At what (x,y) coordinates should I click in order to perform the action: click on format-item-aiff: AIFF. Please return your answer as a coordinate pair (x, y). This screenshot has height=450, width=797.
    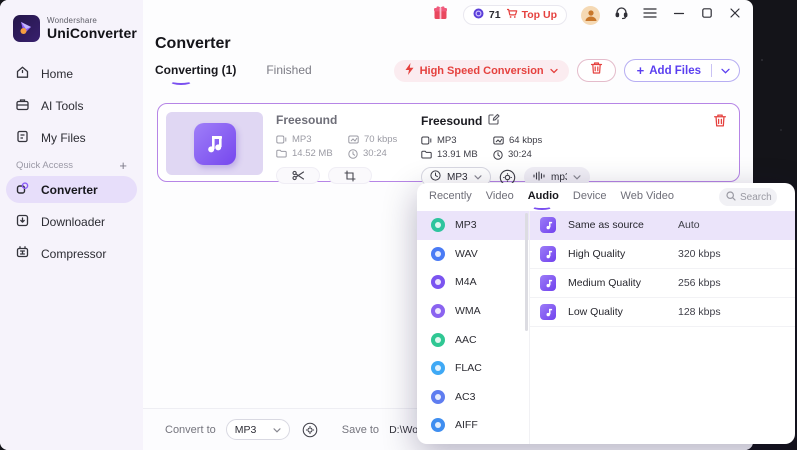
    Looking at the image, I should click on (473, 425).